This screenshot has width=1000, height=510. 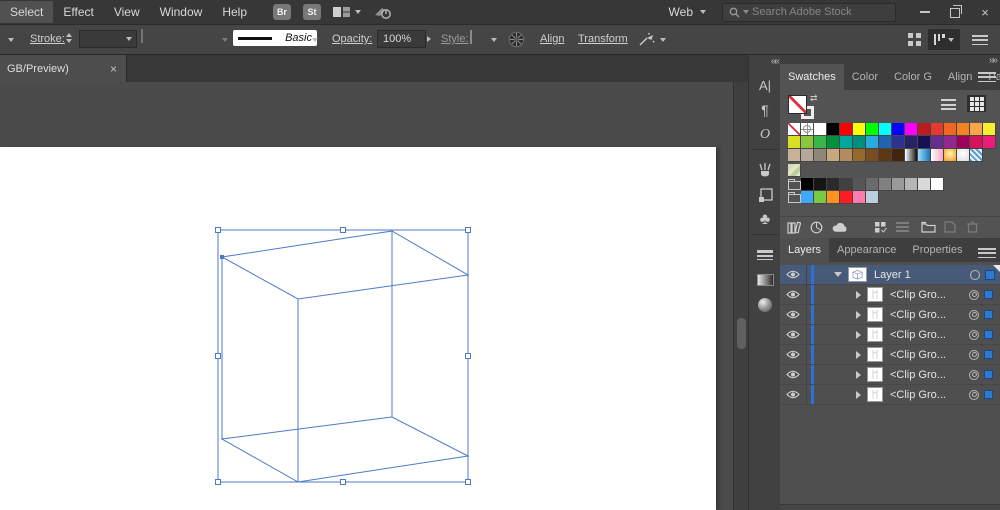 I want to click on stroke-weight-field, so click(x=108, y=39).